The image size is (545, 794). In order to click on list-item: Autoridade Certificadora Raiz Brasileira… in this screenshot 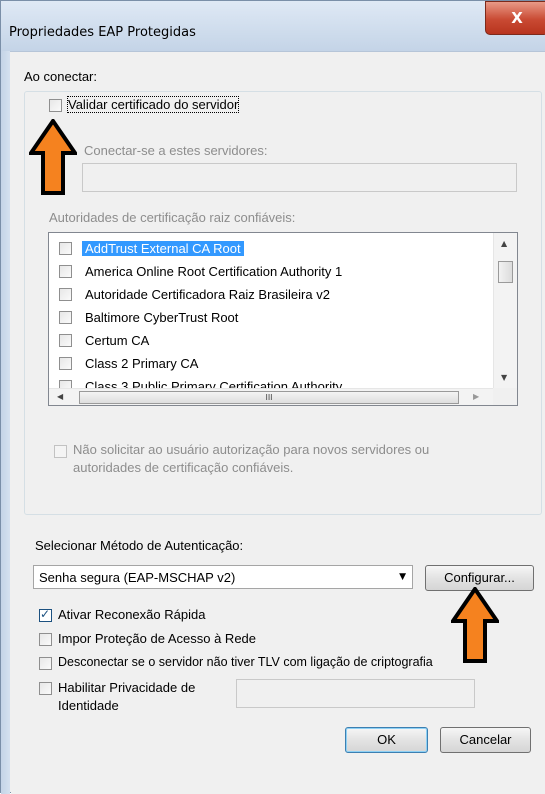, I will do `click(269, 295)`.